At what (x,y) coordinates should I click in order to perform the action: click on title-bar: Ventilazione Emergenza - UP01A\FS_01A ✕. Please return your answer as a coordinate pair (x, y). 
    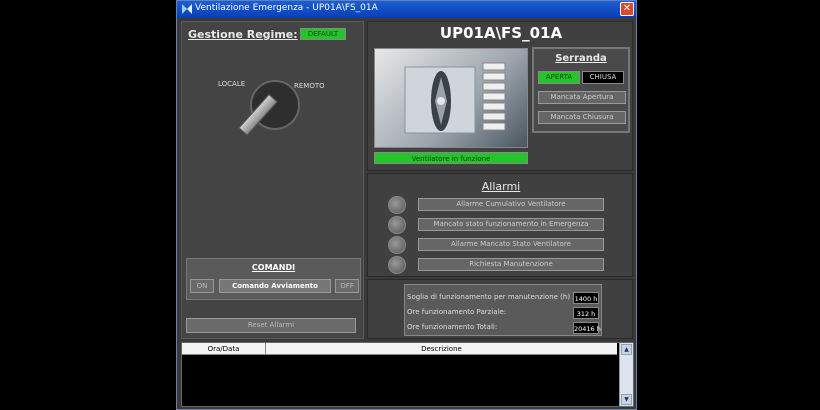
    Looking at the image, I should click on (406, 9).